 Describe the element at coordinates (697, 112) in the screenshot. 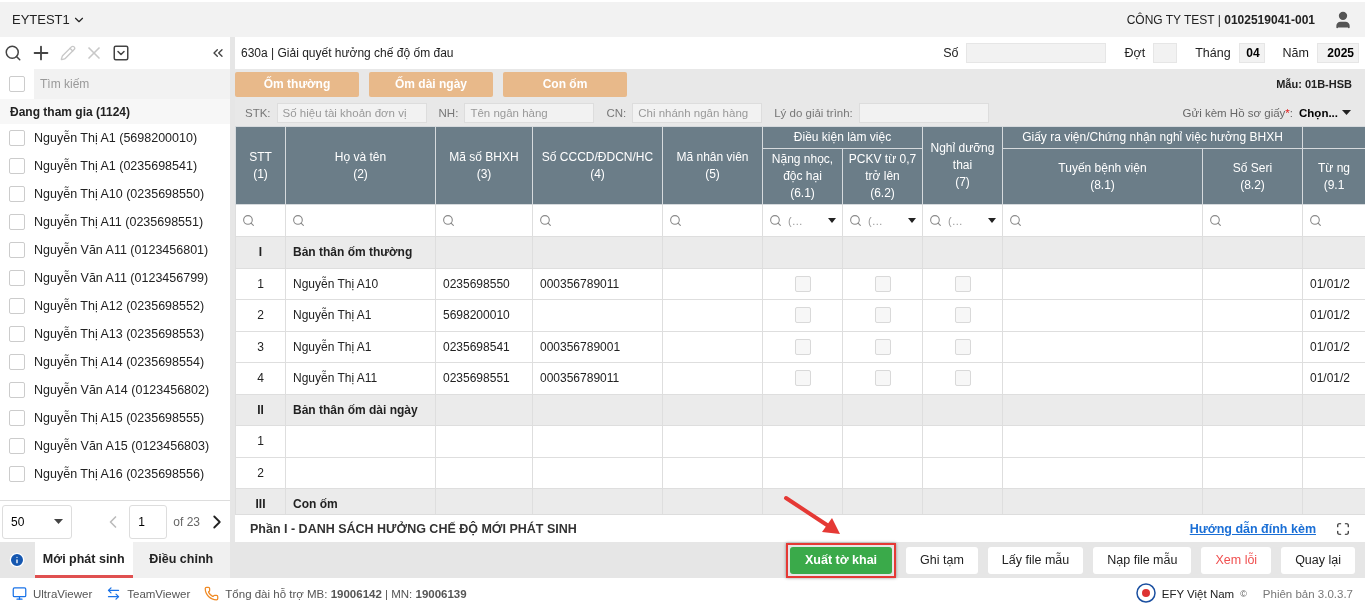

I see `input-field: Chi nhánh ngân hàng` at that location.